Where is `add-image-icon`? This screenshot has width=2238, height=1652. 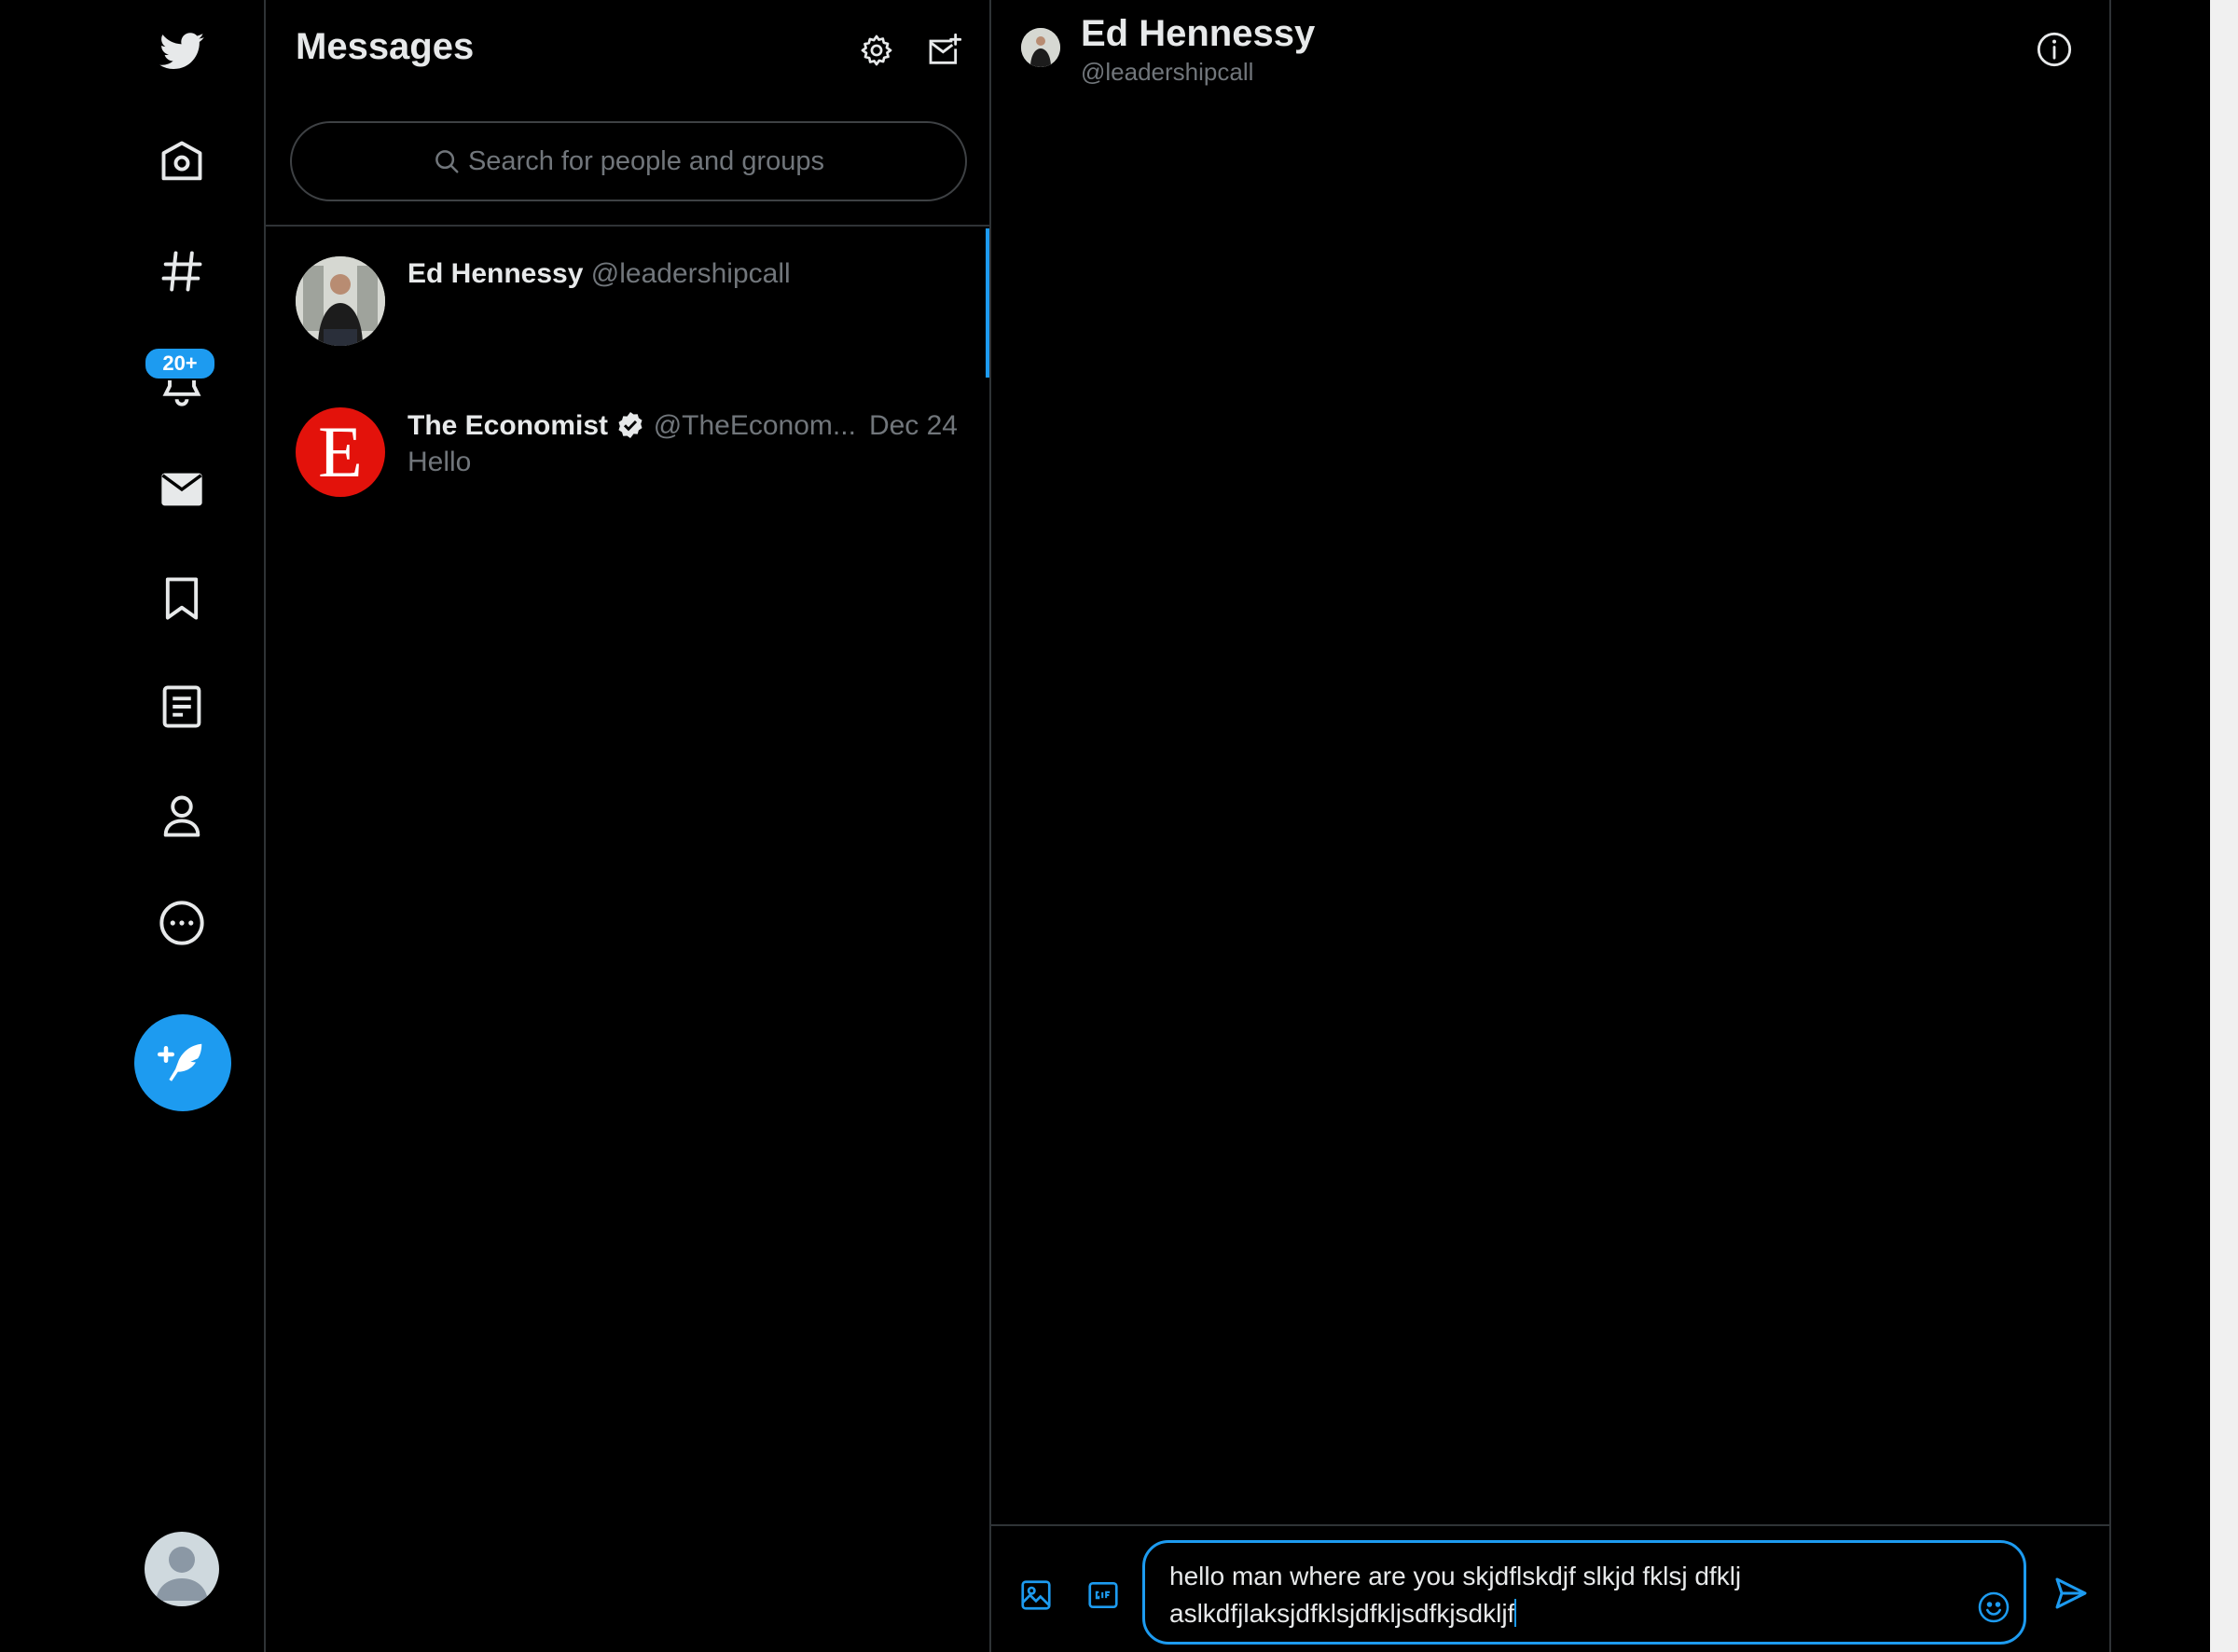
add-image-icon is located at coordinates (1036, 1595).